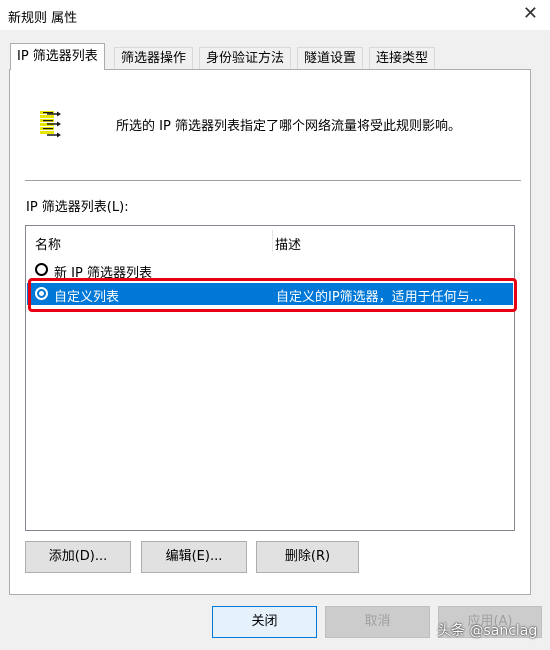 This screenshot has width=550, height=650. Describe the element at coordinates (154, 58) in the screenshot. I see `tab-filter-action: 筛选器操作` at that location.